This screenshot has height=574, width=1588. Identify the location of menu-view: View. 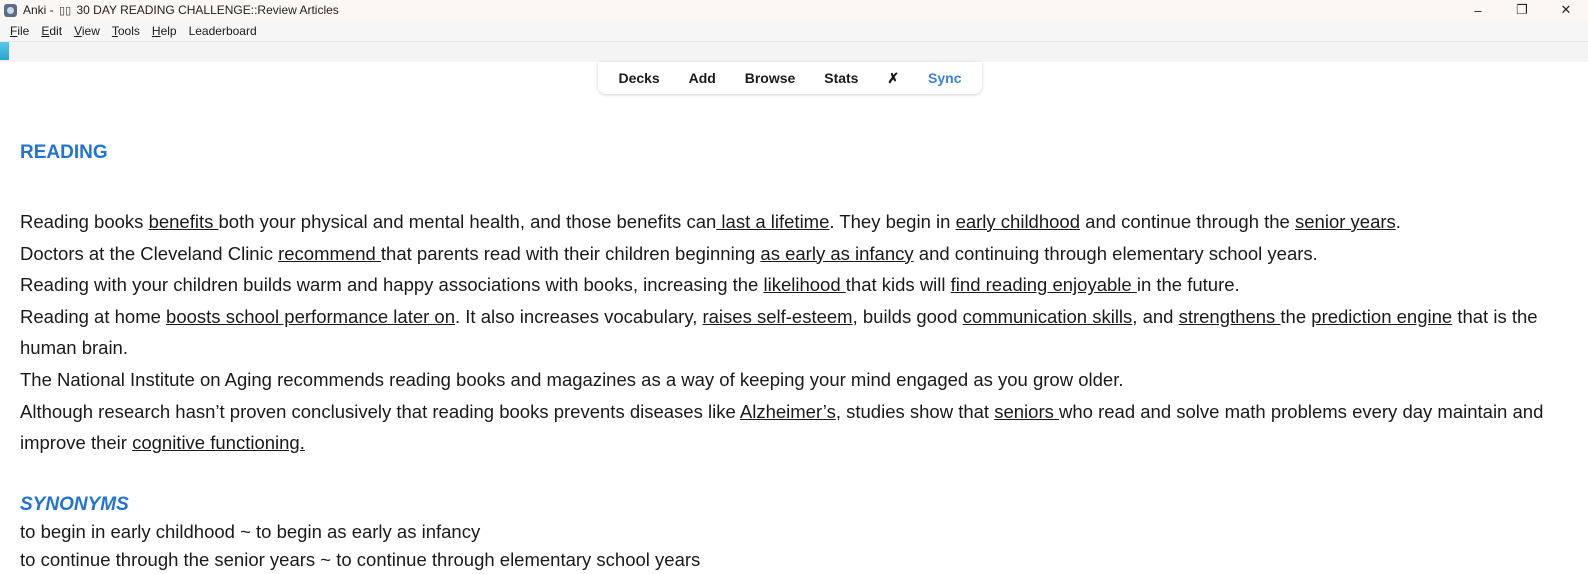
(87, 31).